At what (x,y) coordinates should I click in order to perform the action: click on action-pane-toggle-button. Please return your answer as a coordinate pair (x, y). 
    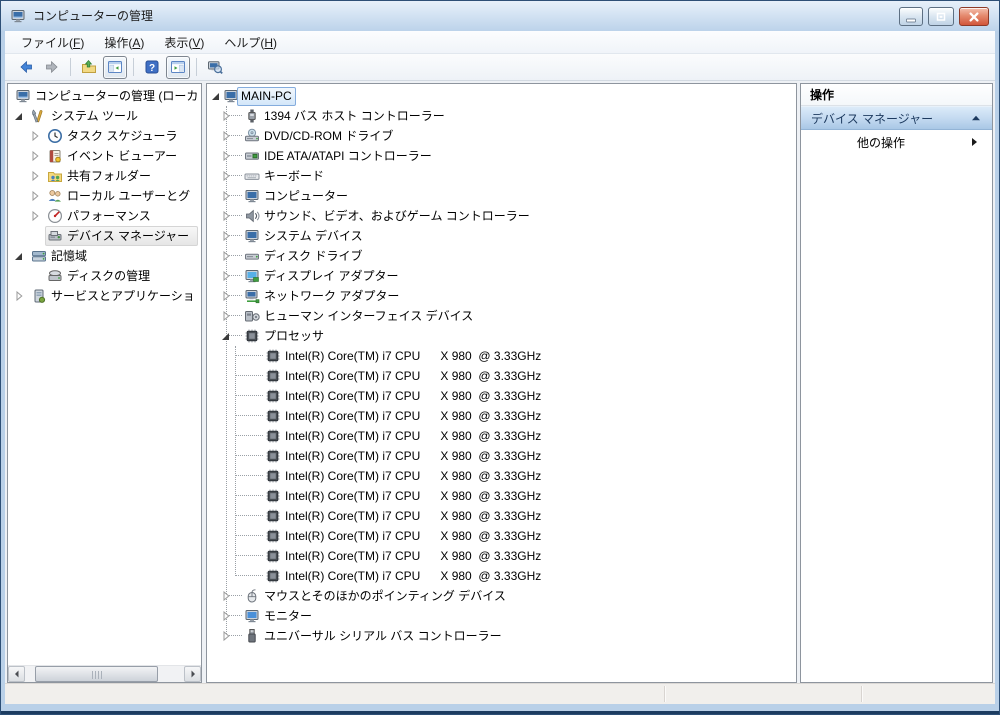
    Looking at the image, I should click on (178, 67).